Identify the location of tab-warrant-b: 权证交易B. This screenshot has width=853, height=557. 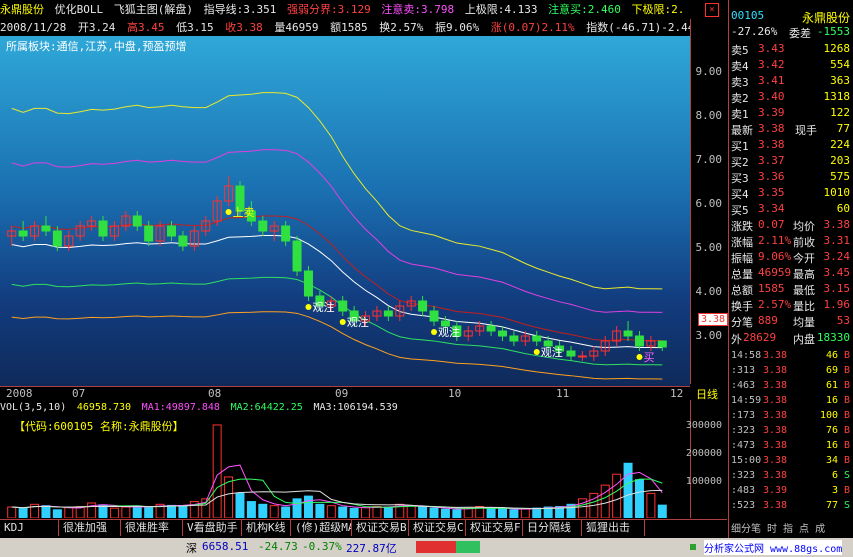
(380, 528).